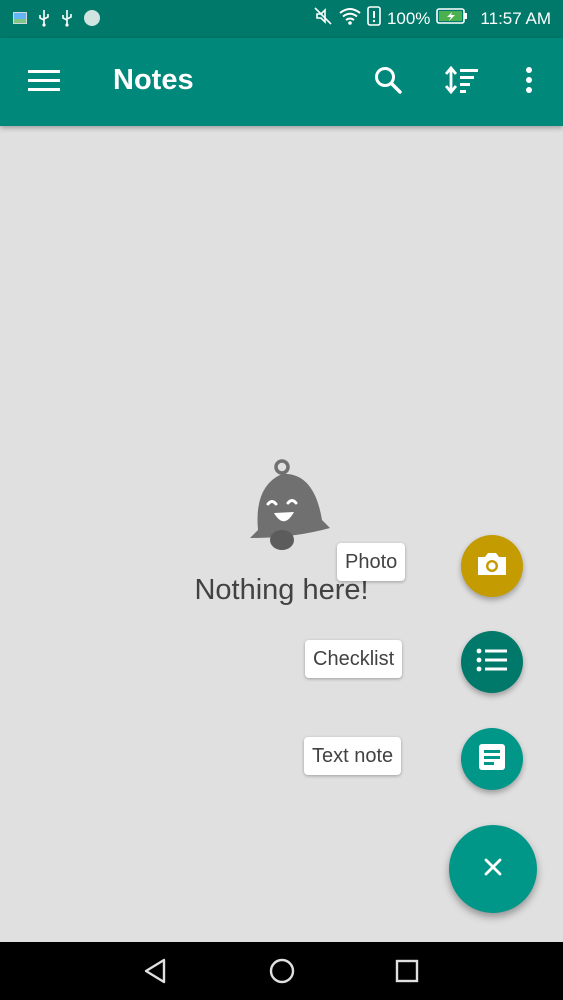 The width and height of the screenshot is (563, 1000). What do you see at coordinates (290, 504) in the screenshot?
I see `bell-smile-icon` at bounding box center [290, 504].